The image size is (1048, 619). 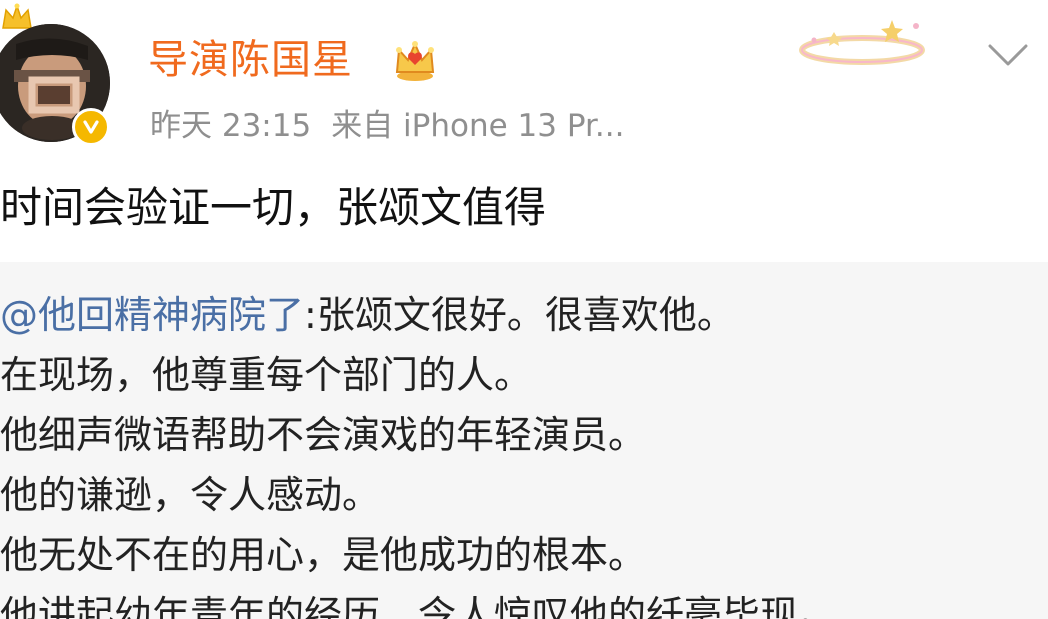 I want to click on chevron-down-icon, so click(x=1008, y=55).